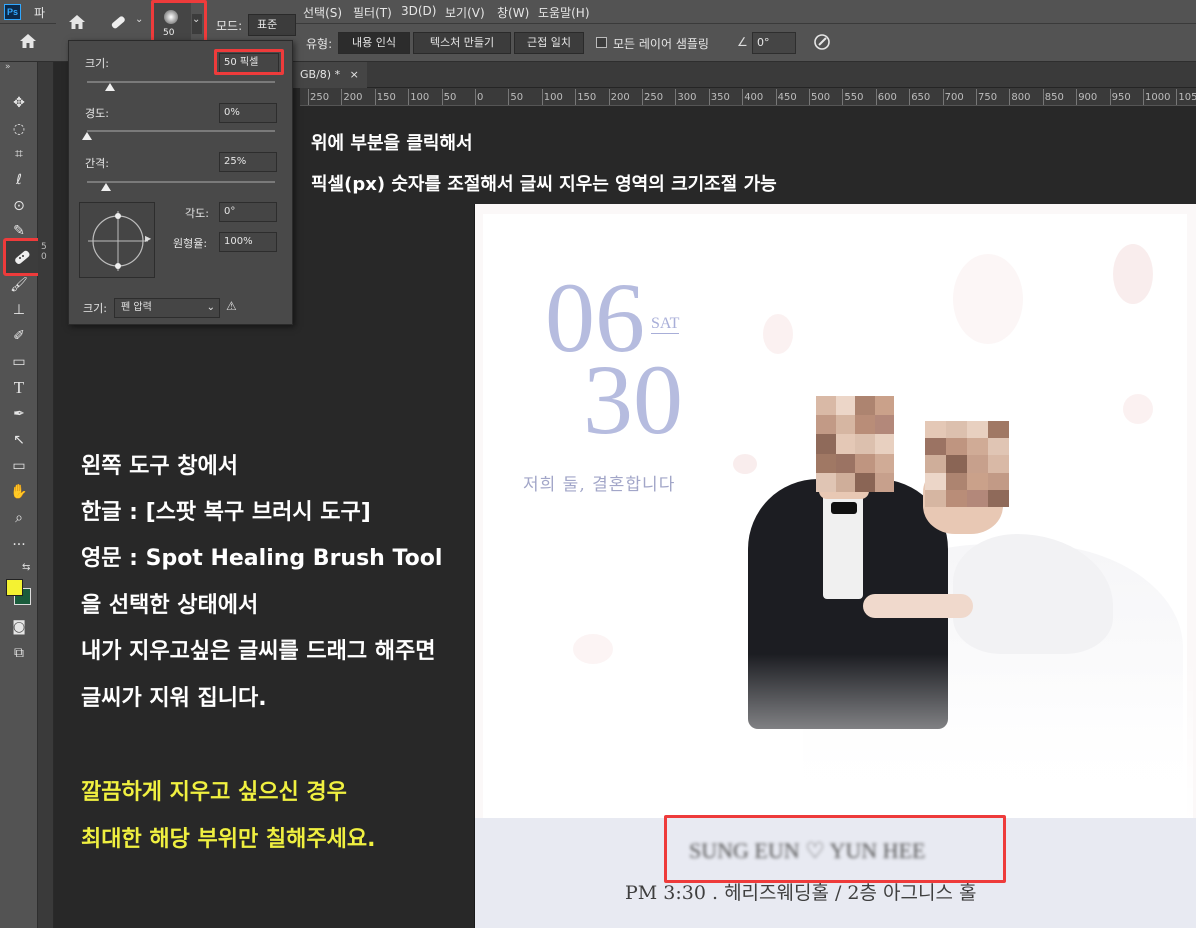 Image resolution: width=1196 pixels, height=928 pixels. What do you see at coordinates (19, 466) in the screenshot?
I see `rectangle-icon: ▭` at bounding box center [19, 466].